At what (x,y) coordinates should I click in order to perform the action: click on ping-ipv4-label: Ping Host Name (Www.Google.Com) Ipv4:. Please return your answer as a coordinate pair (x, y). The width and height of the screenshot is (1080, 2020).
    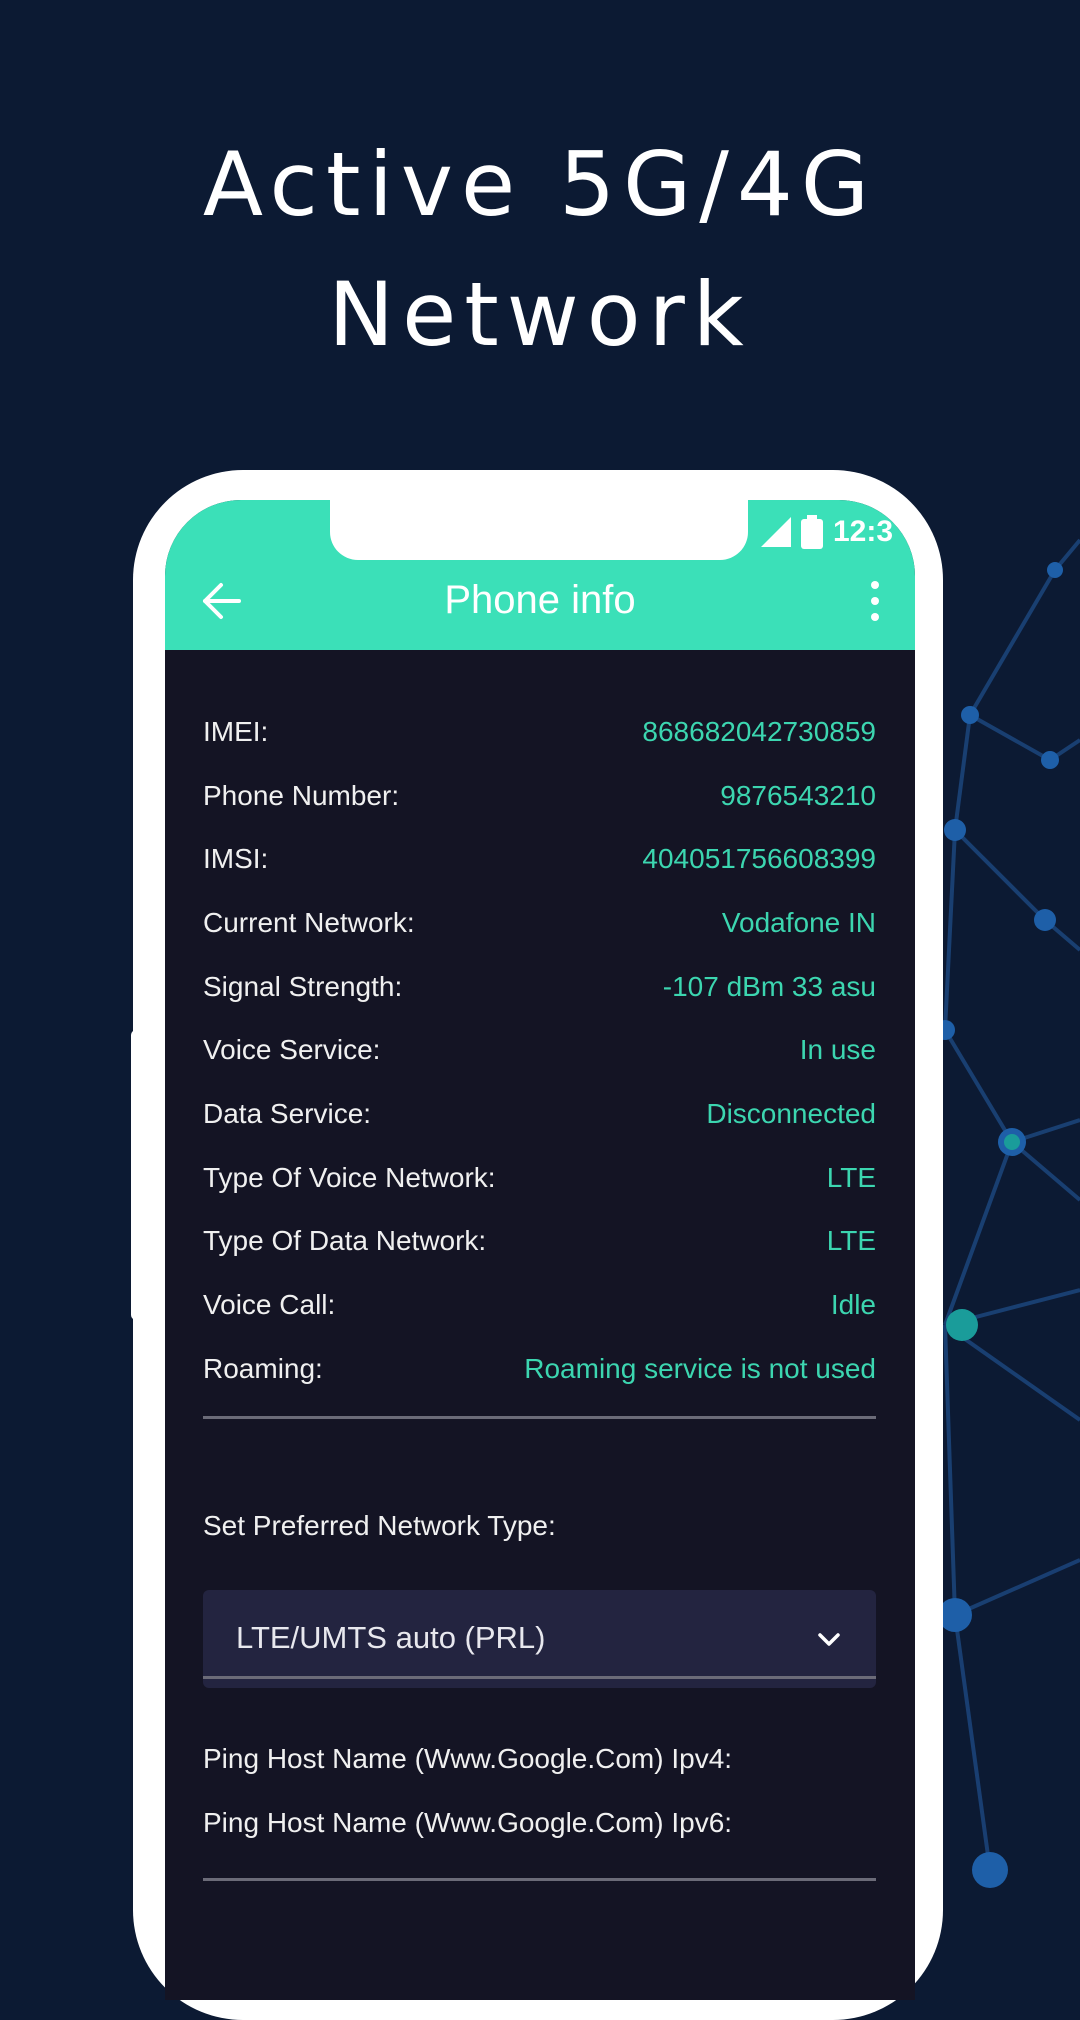
    Looking at the image, I should click on (468, 1758).